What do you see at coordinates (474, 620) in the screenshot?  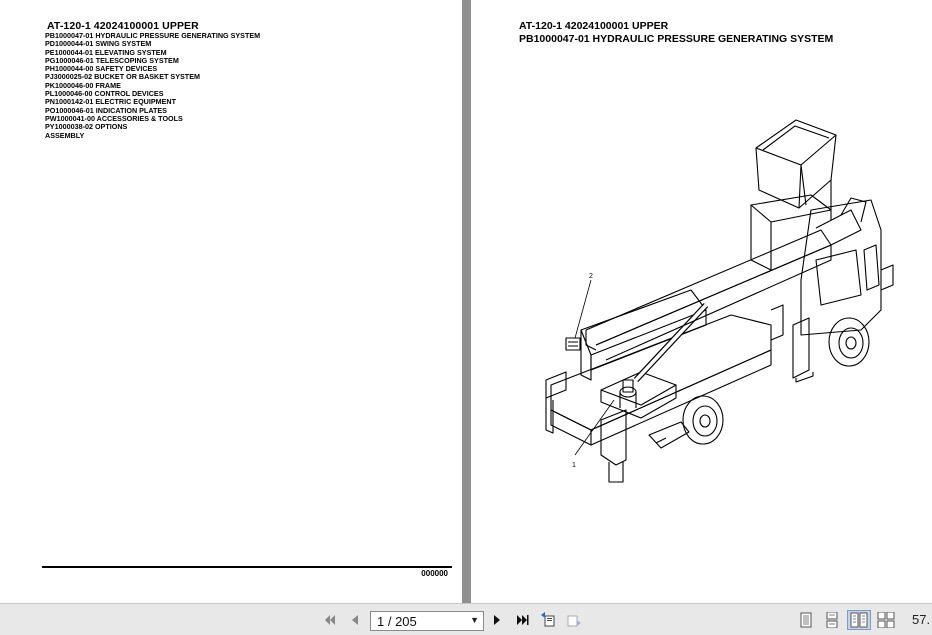 I see `chevron-down-icon: ▼` at bounding box center [474, 620].